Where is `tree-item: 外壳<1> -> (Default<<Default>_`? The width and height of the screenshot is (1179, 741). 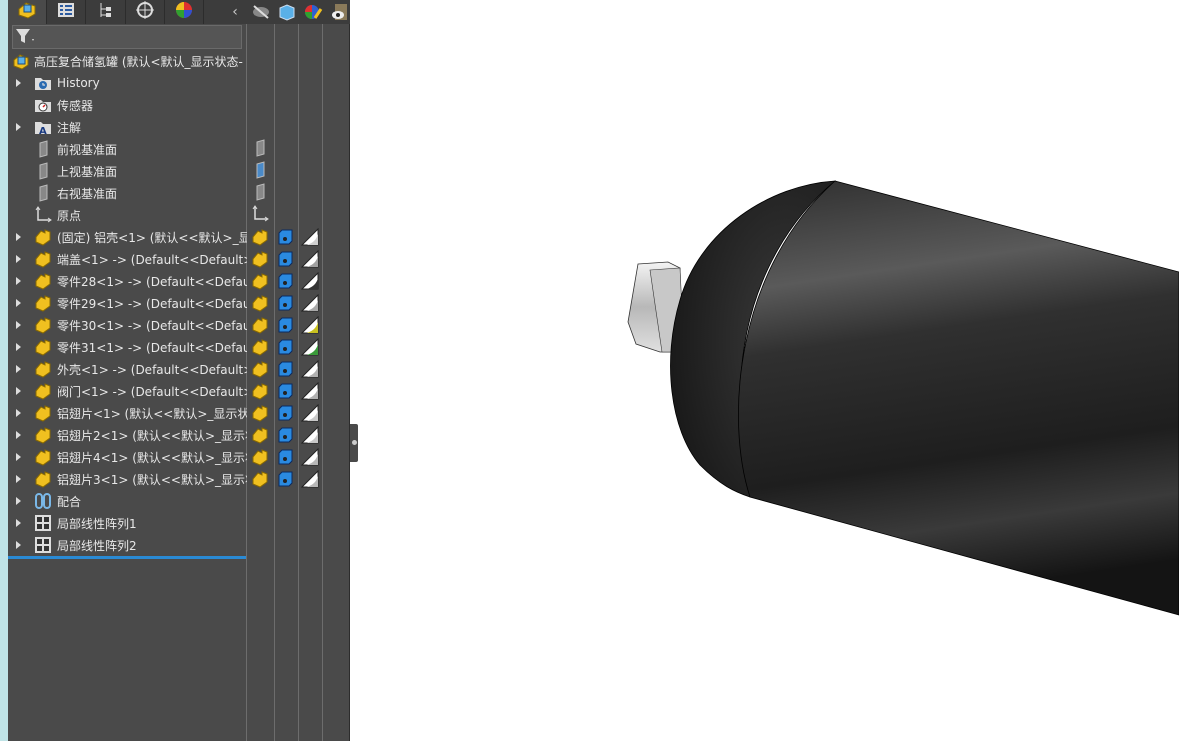 tree-item: 外壳<1> -> (Default<<Default>_ is located at coordinates (179, 369).